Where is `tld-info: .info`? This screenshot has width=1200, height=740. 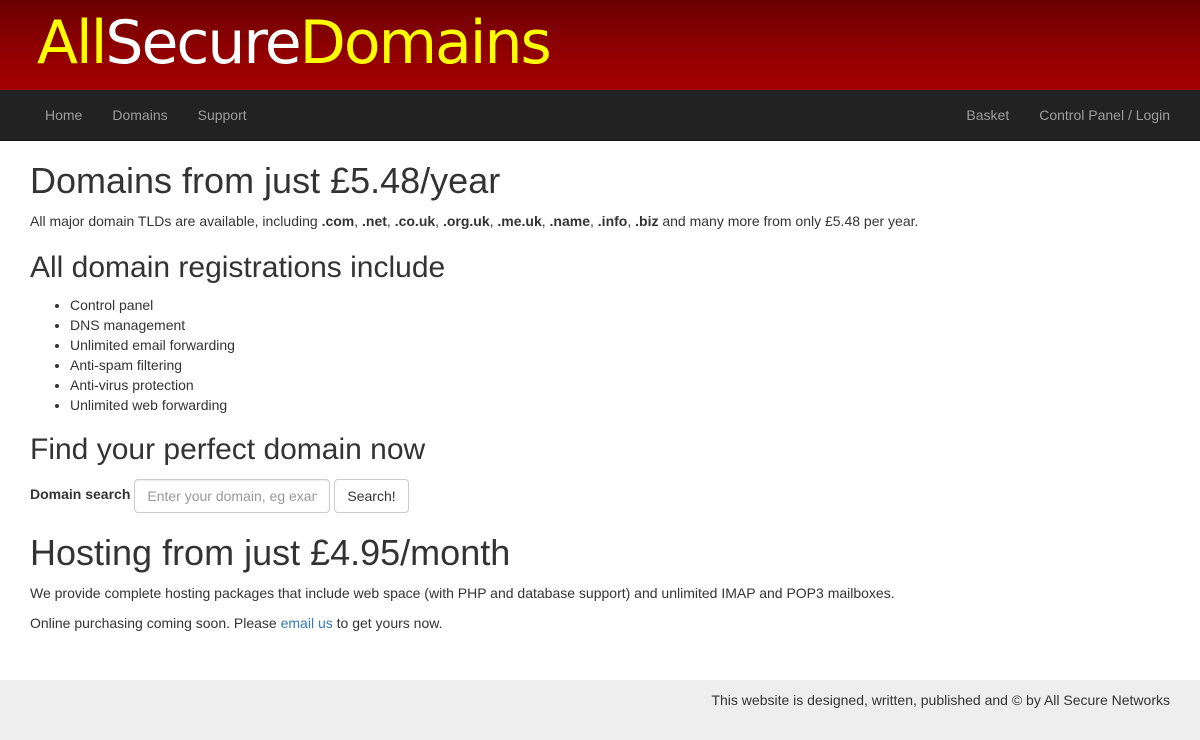 tld-info: .info is located at coordinates (612, 221).